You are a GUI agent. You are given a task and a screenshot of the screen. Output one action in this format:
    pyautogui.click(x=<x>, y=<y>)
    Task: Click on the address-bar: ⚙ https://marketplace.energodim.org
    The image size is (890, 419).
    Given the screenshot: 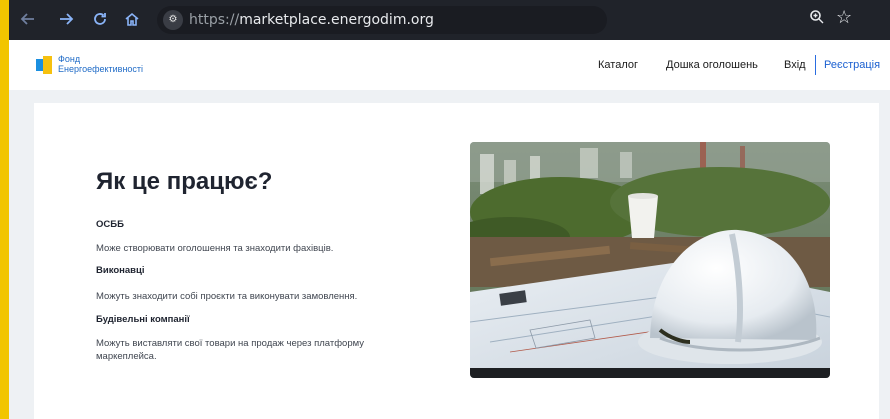 What is the action you would take?
    pyautogui.click(x=382, y=20)
    